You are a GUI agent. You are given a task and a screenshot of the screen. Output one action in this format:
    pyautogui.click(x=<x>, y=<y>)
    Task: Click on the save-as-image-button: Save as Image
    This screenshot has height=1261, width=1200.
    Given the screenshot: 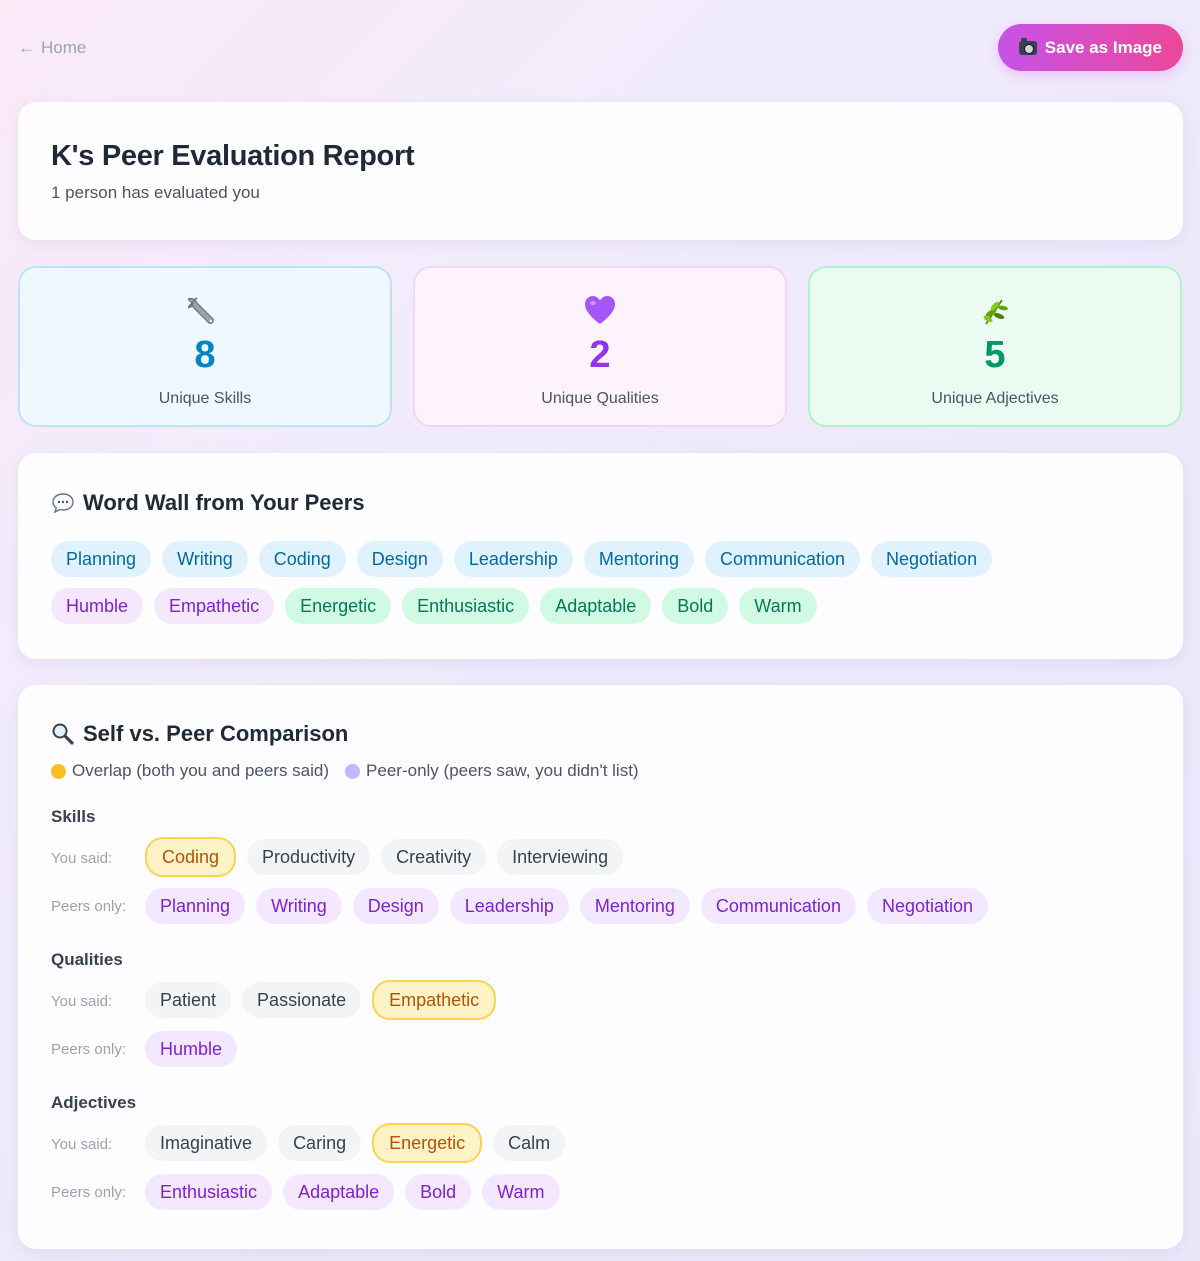 What is the action you would take?
    pyautogui.click(x=1090, y=47)
    